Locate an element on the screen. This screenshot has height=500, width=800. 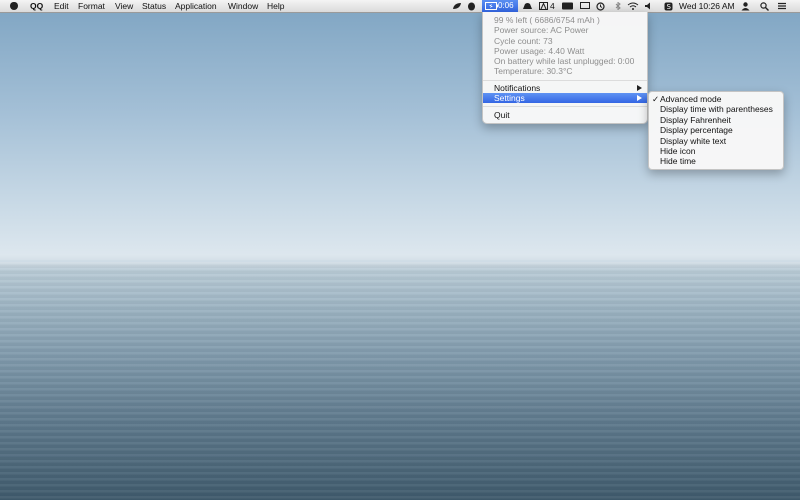
checkmark-icon: ✓ is located at coordinates (656, 99).